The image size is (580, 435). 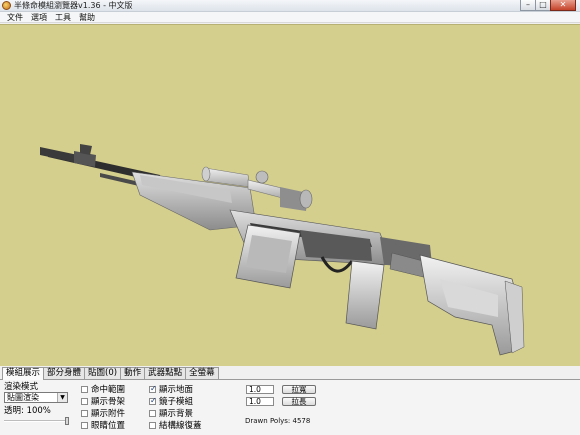 I want to click on show-attachments-checkbox: 顯示附件, so click(x=103, y=413).